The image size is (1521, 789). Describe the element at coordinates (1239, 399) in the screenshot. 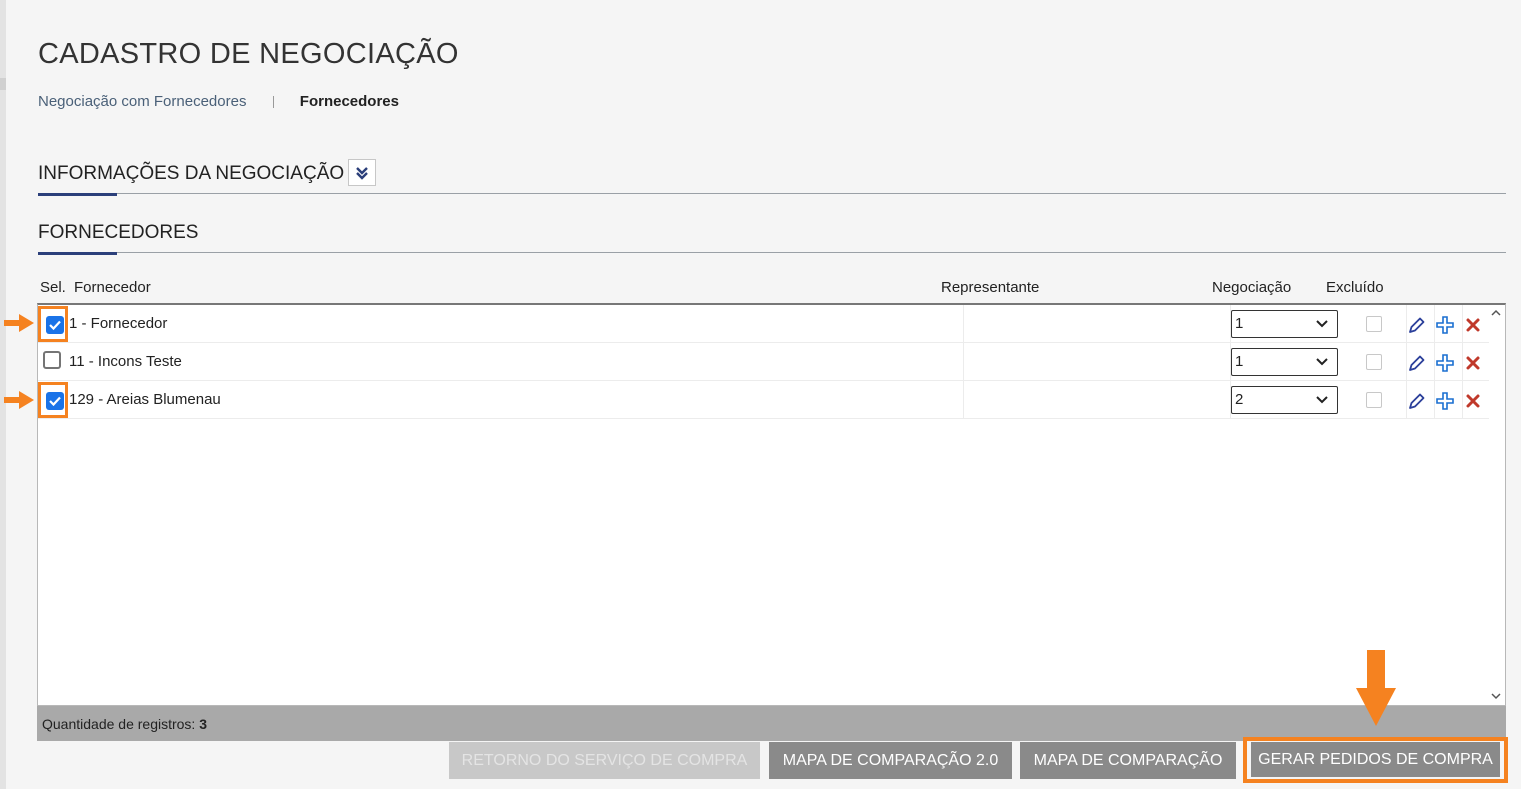

I see `negotiation-select-value: 2` at that location.